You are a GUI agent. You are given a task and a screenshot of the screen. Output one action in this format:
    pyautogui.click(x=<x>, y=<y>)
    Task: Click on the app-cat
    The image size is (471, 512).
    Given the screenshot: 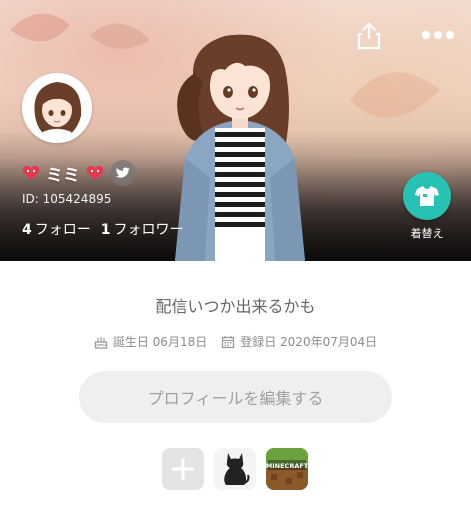 What is the action you would take?
    pyautogui.click(x=235, y=469)
    